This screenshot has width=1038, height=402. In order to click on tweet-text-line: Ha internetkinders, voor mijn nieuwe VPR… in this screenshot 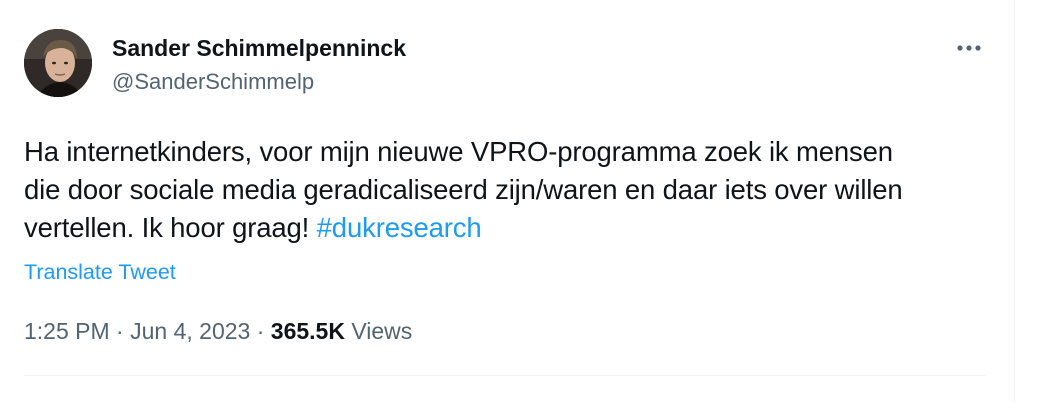, I will do `click(458, 151)`.